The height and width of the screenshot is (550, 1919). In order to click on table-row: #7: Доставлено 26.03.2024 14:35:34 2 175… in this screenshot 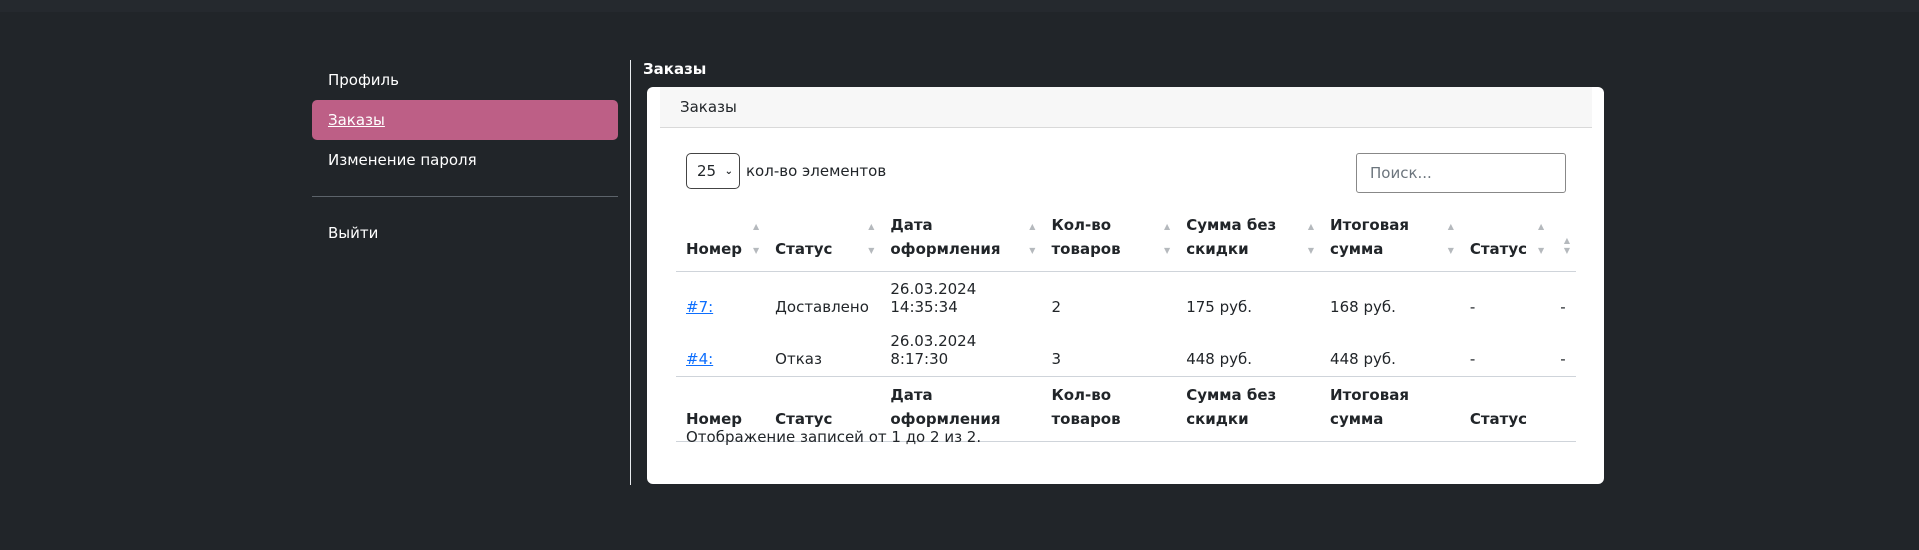, I will do `click(1126, 298)`.